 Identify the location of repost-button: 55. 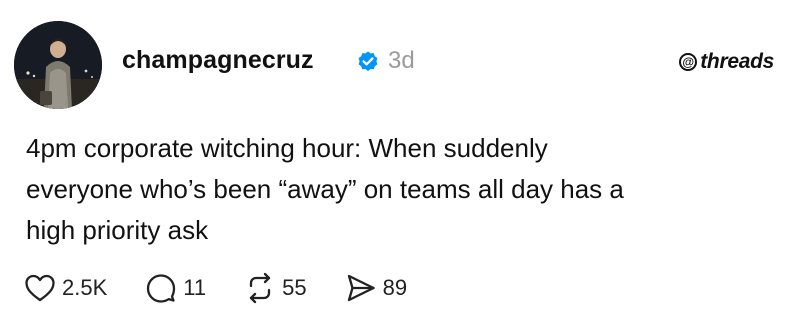
(275, 288).